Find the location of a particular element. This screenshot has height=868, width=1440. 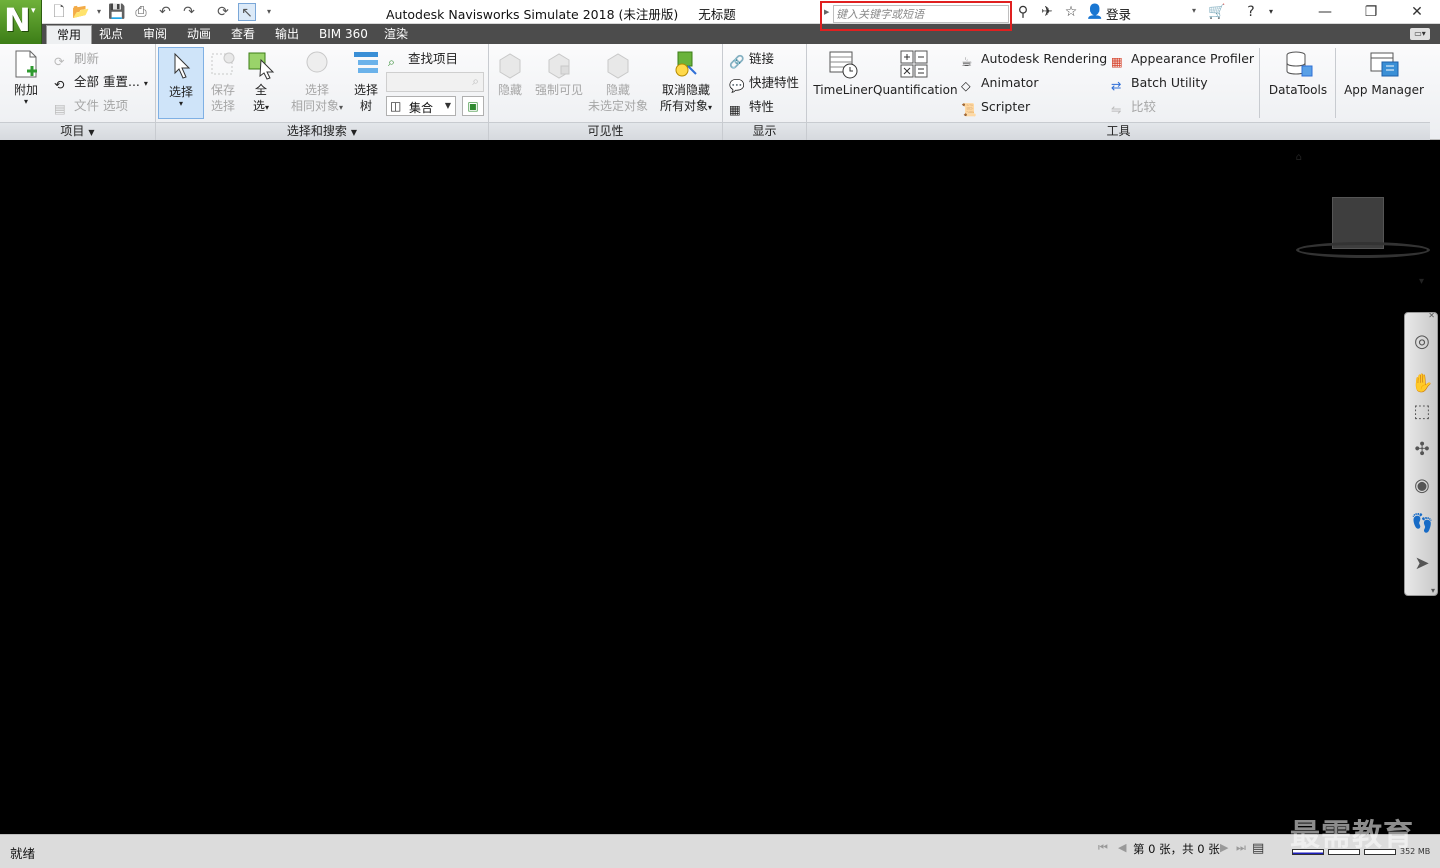

save-selection-button: 保存 选择 is located at coordinates (223, 81).